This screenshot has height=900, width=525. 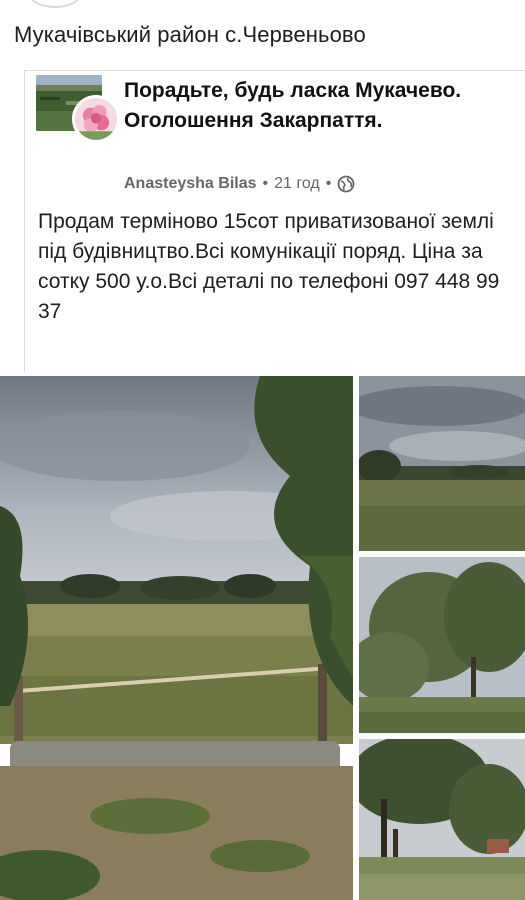 I want to click on previous-post-edge, so click(x=55, y=4).